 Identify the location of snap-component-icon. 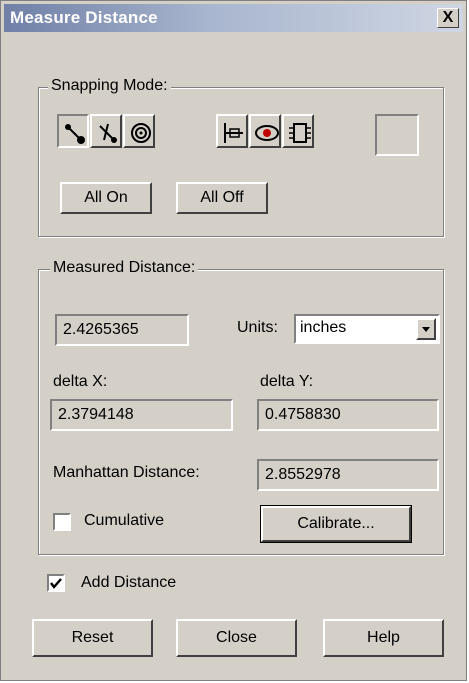
(300, 133).